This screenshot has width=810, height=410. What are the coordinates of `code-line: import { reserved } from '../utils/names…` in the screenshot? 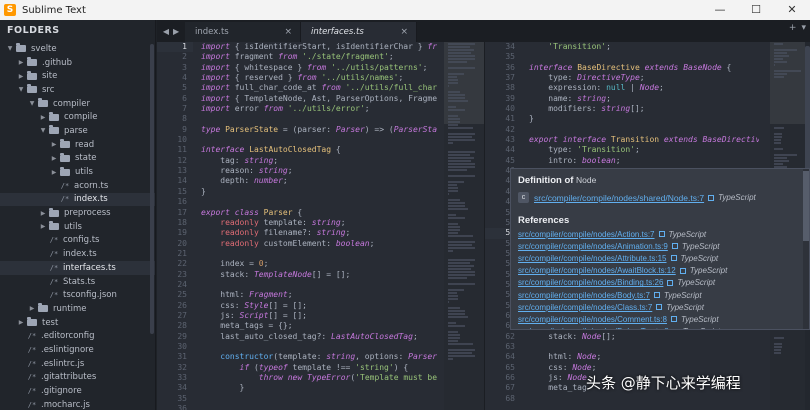 It's located at (321, 78).